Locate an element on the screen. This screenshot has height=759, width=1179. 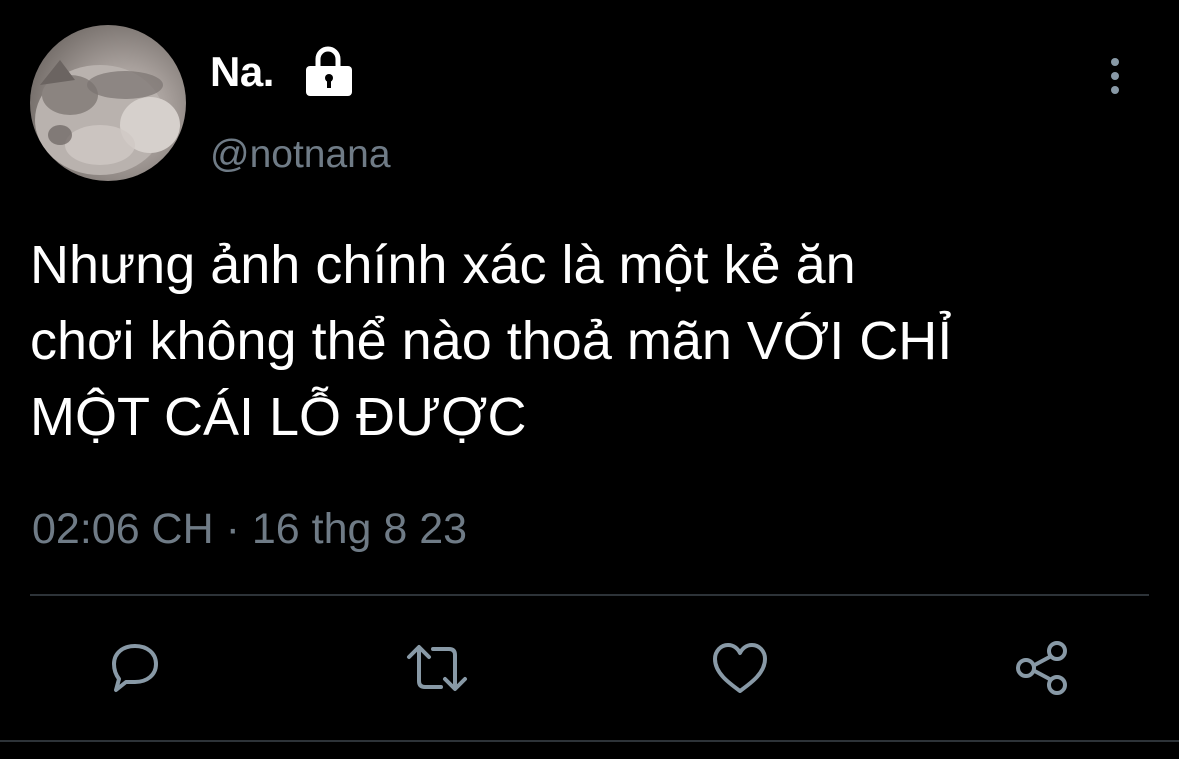
share-button is located at coordinates (1043, 668).